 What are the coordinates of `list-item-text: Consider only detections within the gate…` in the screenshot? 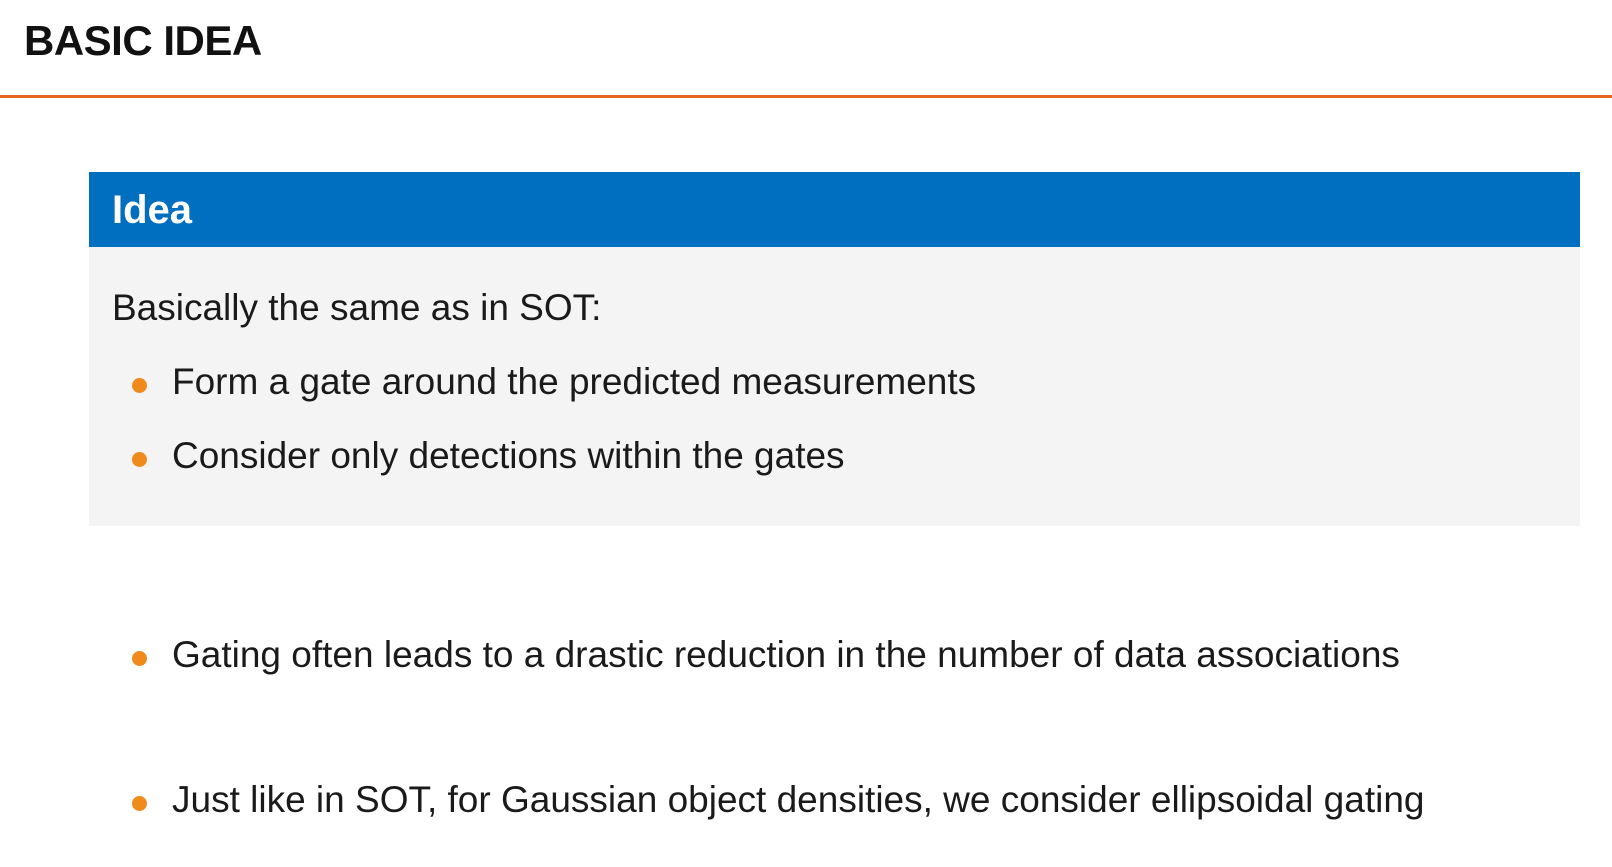 It's located at (508, 455).